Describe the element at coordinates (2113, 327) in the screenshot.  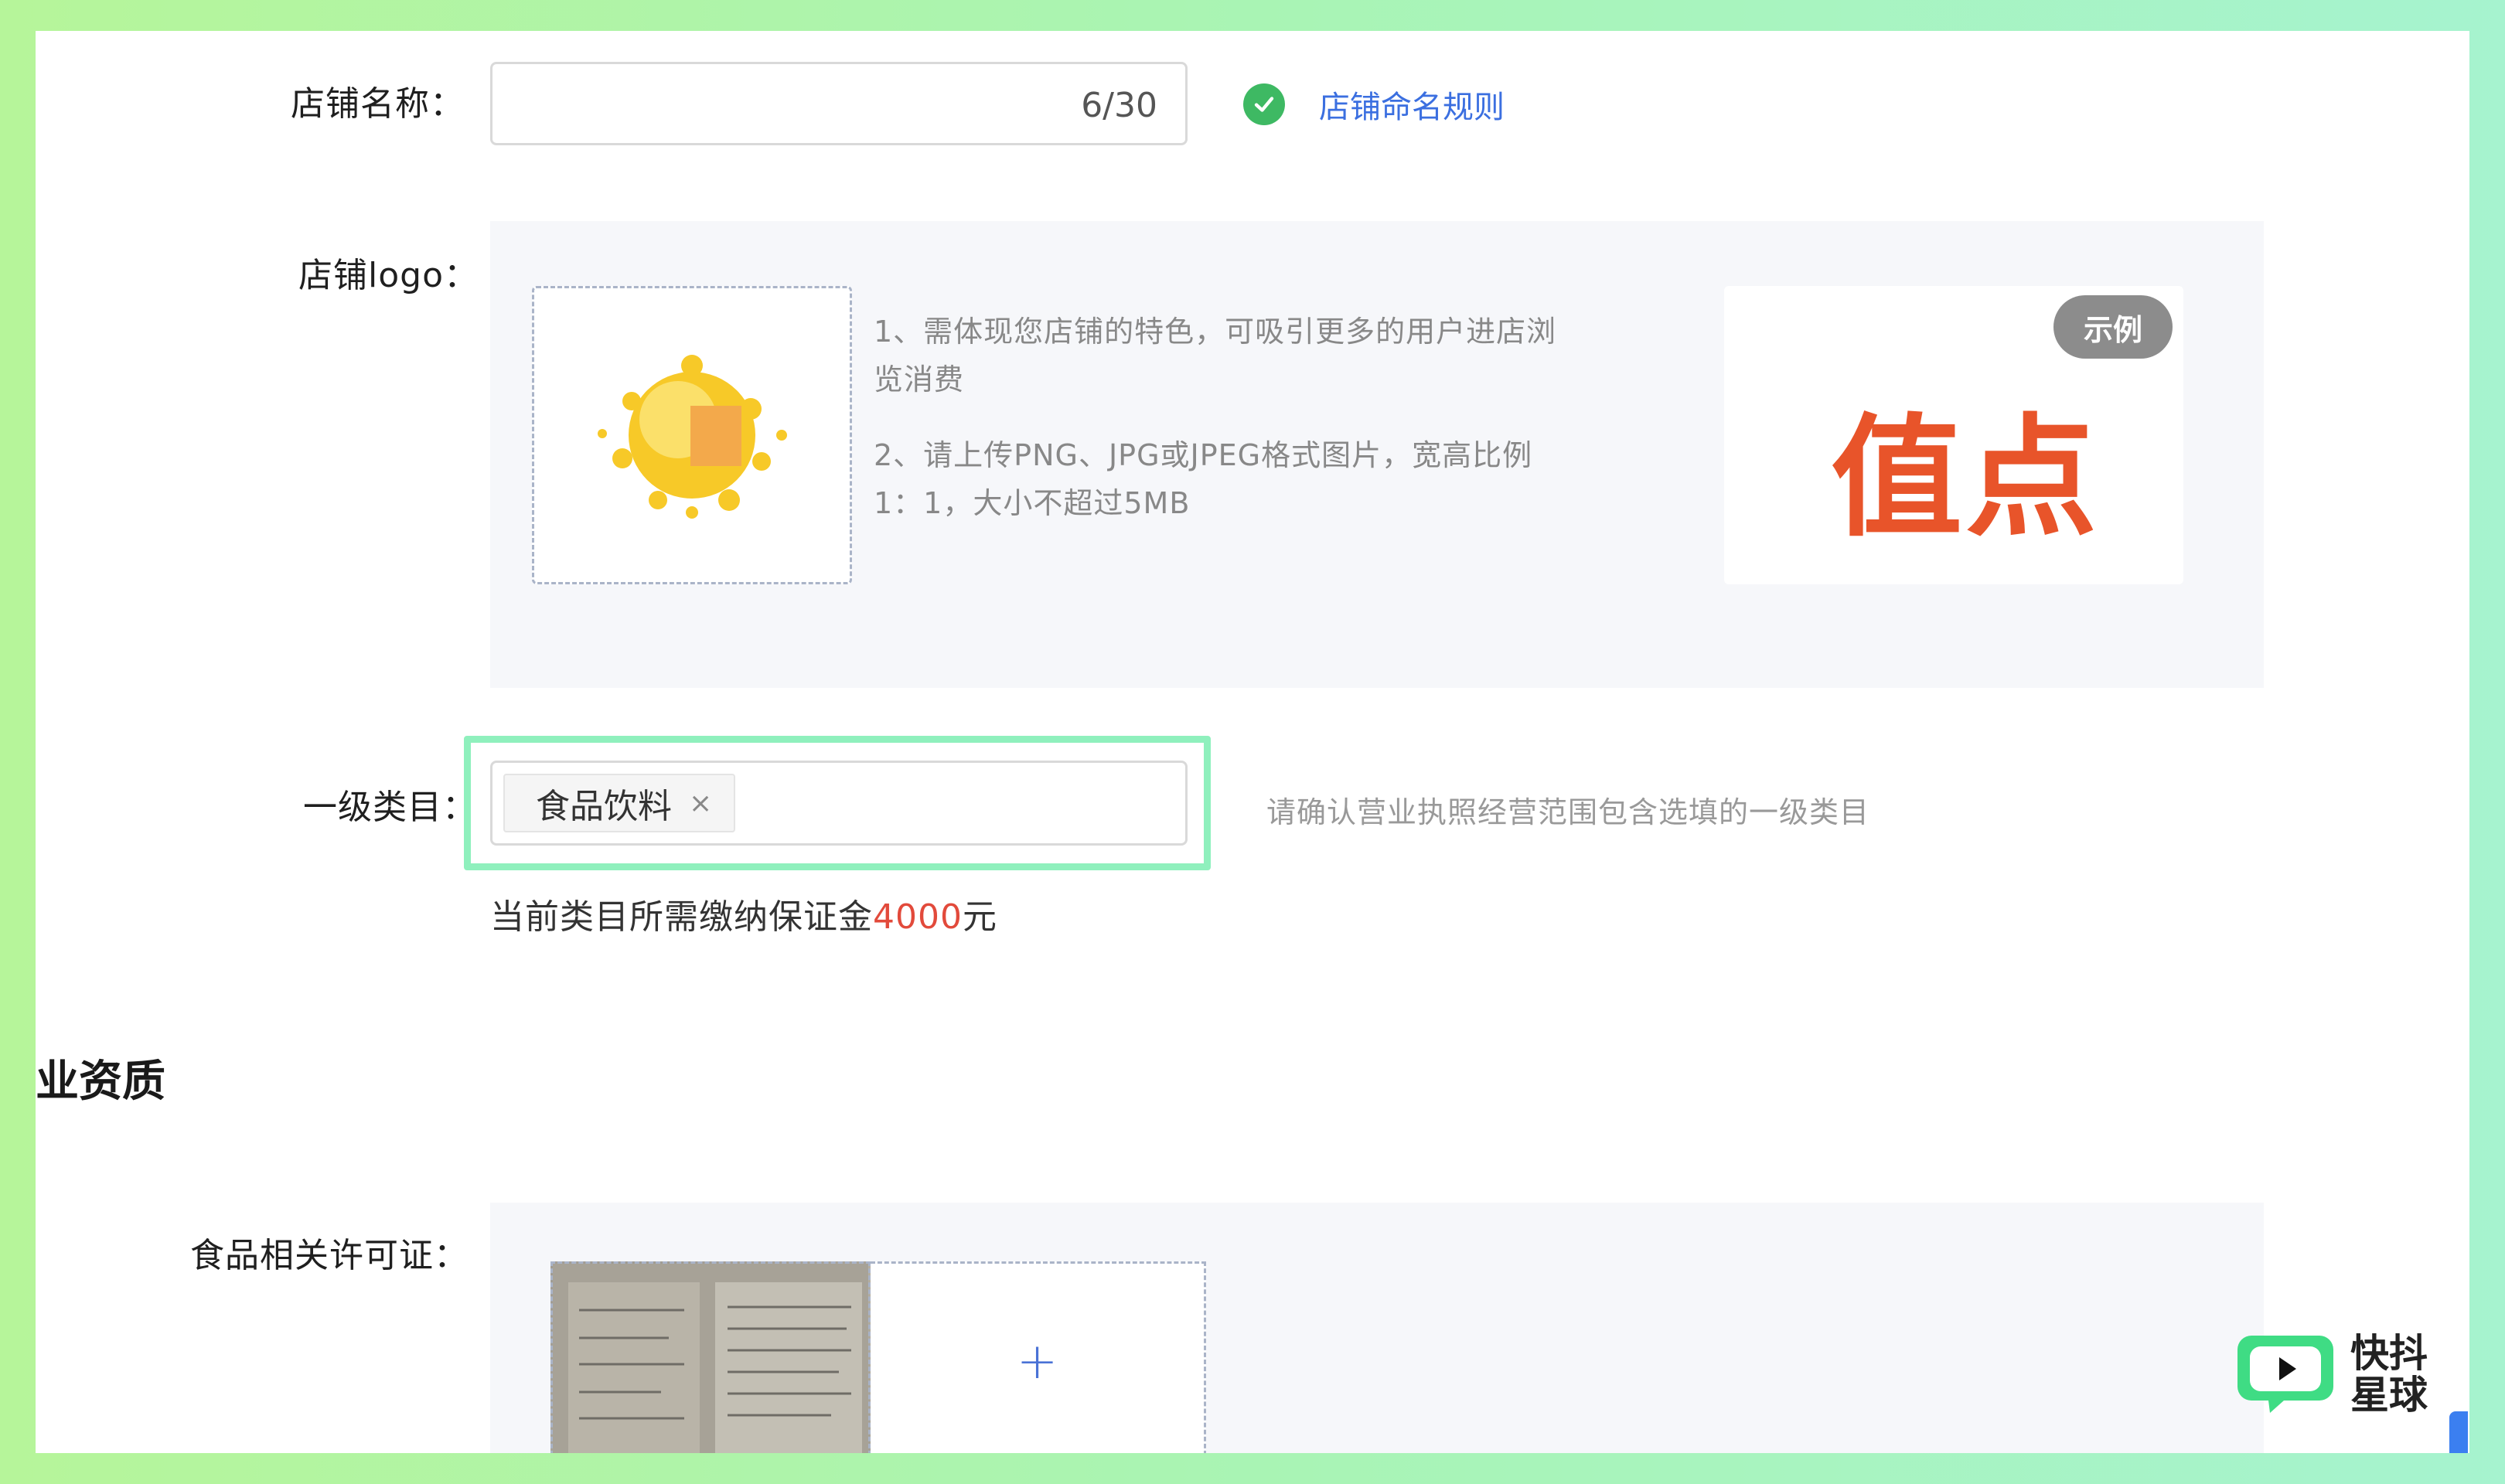
I see `example-badge: 示例` at that location.